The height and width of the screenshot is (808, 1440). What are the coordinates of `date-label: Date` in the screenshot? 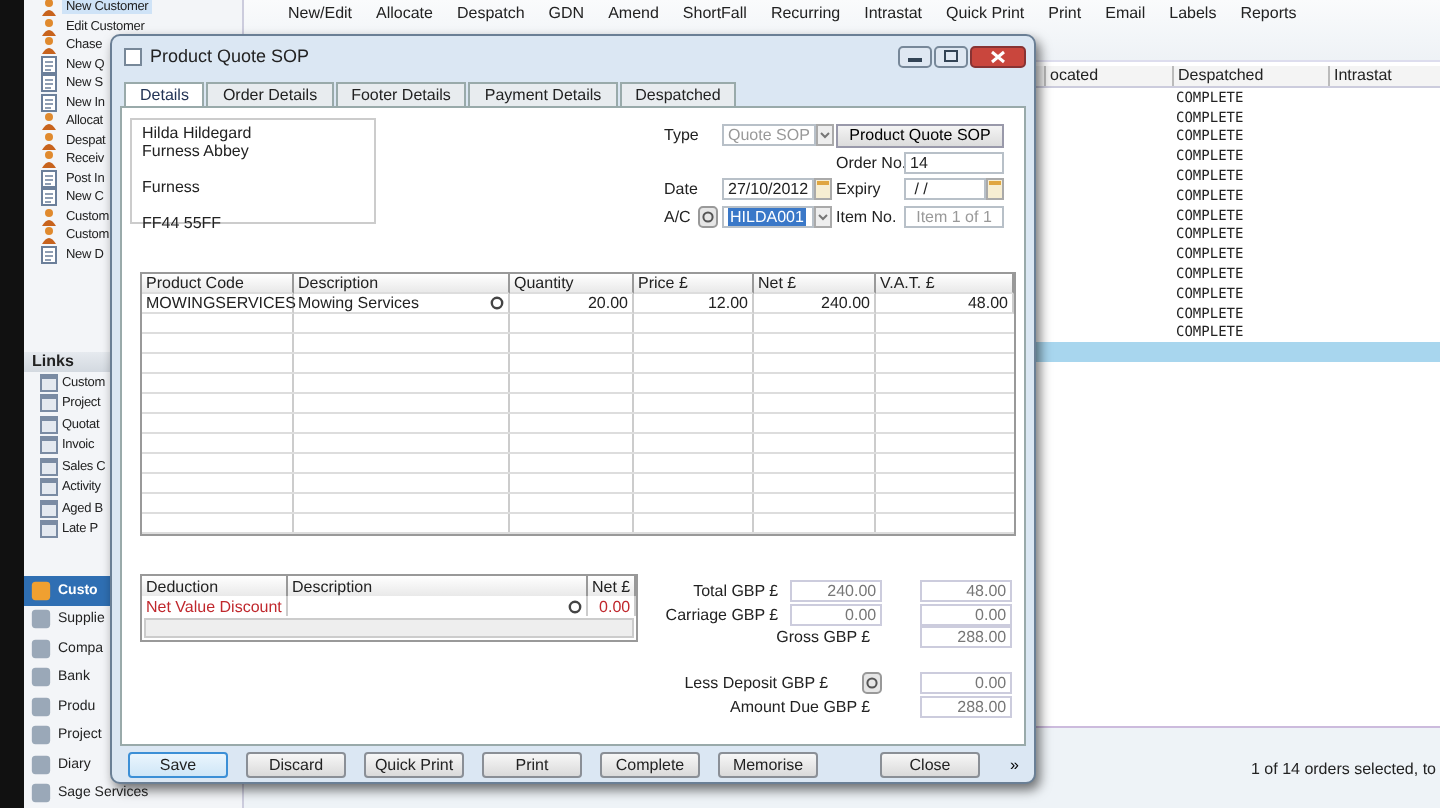 It's located at (682, 189).